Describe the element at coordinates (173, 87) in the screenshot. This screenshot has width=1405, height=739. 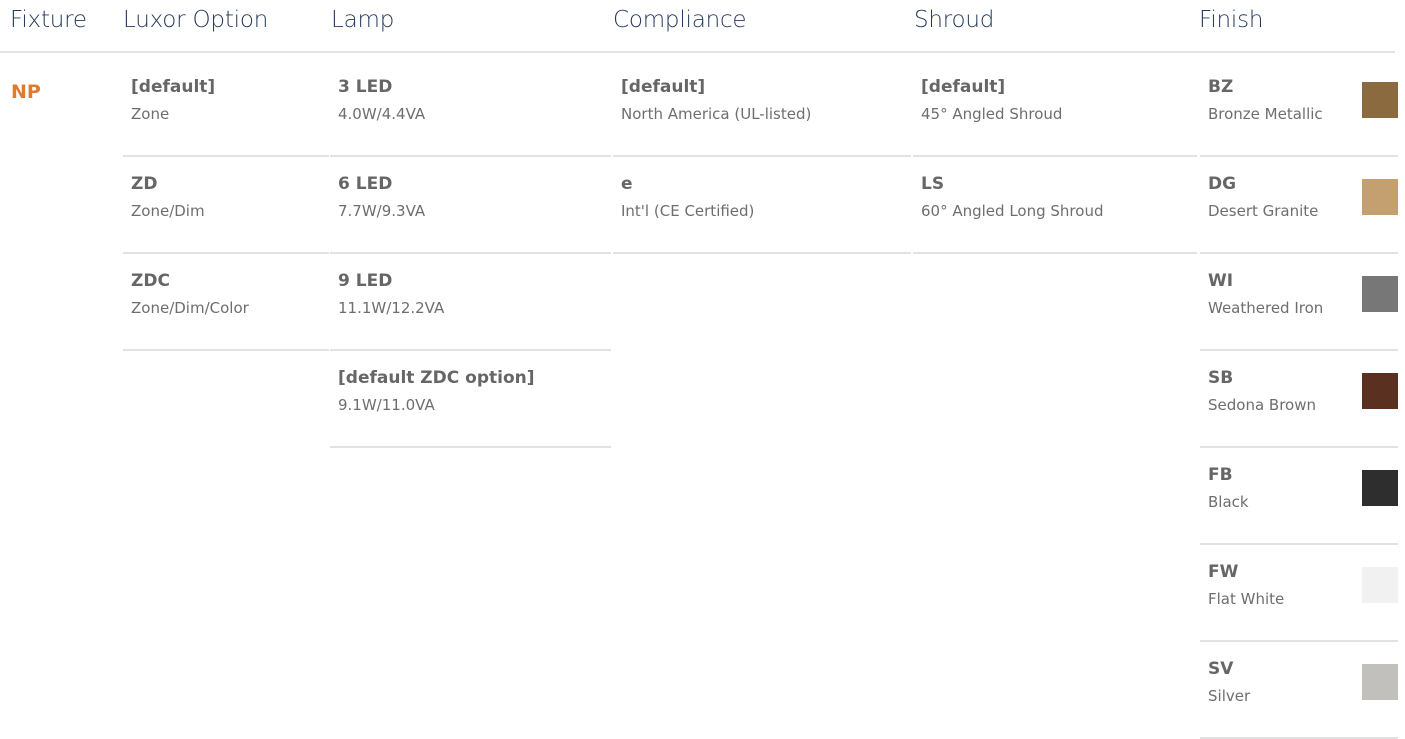
I see `option-code: [default]` at that location.